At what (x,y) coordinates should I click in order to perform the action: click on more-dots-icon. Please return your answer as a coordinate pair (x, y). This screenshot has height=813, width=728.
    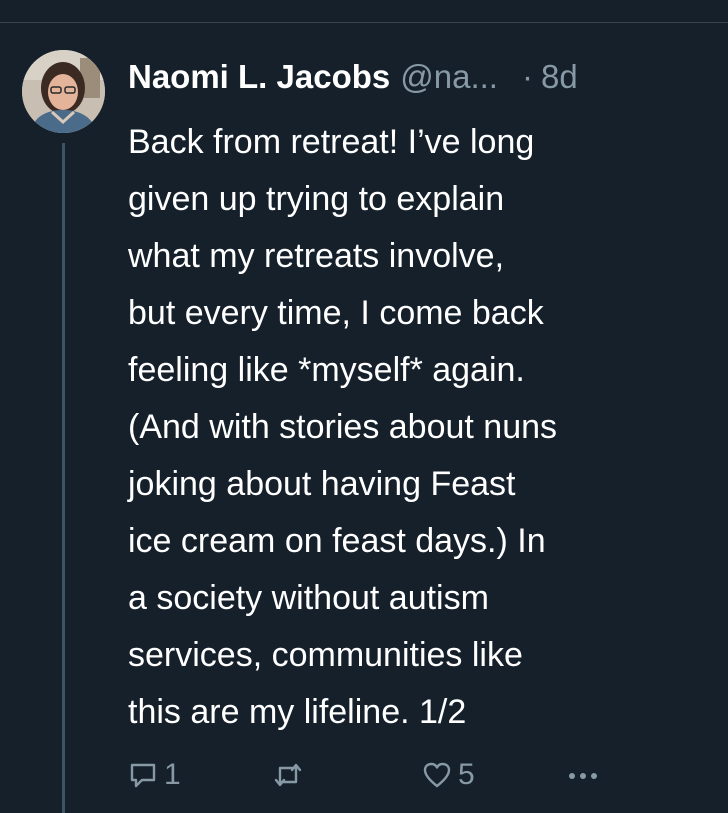
    Looking at the image, I should click on (583, 775).